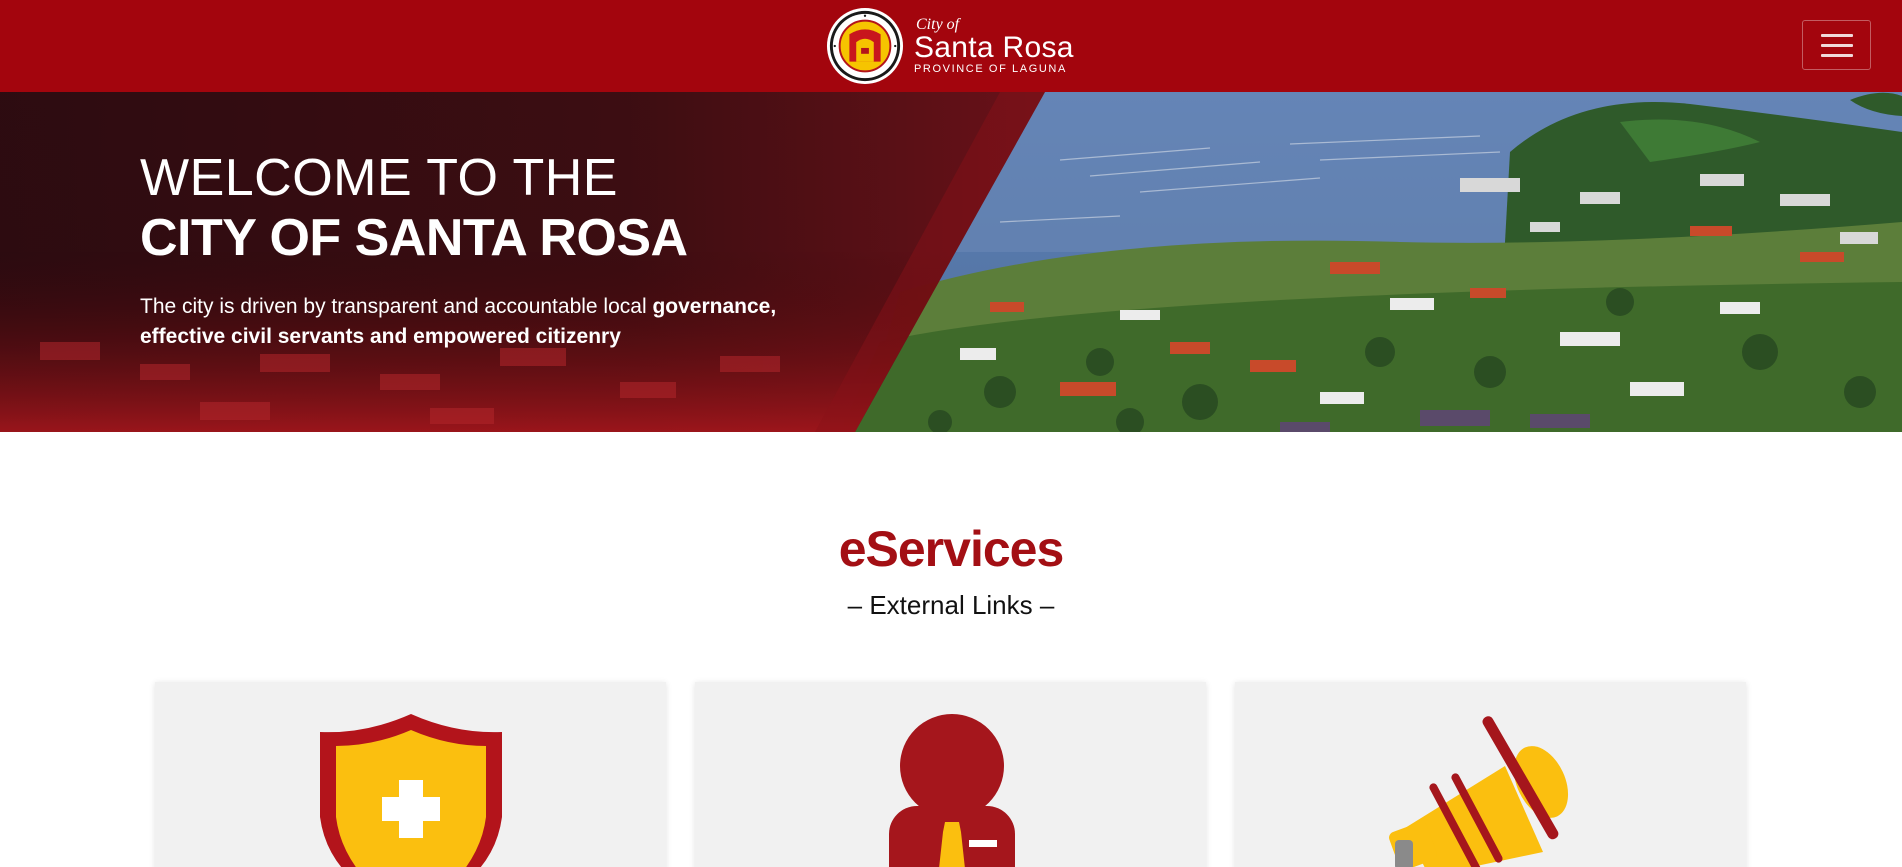 The width and height of the screenshot is (1902, 867). Describe the element at coordinates (1479, 791) in the screenshot. I see `megaphone-icon` at that location.